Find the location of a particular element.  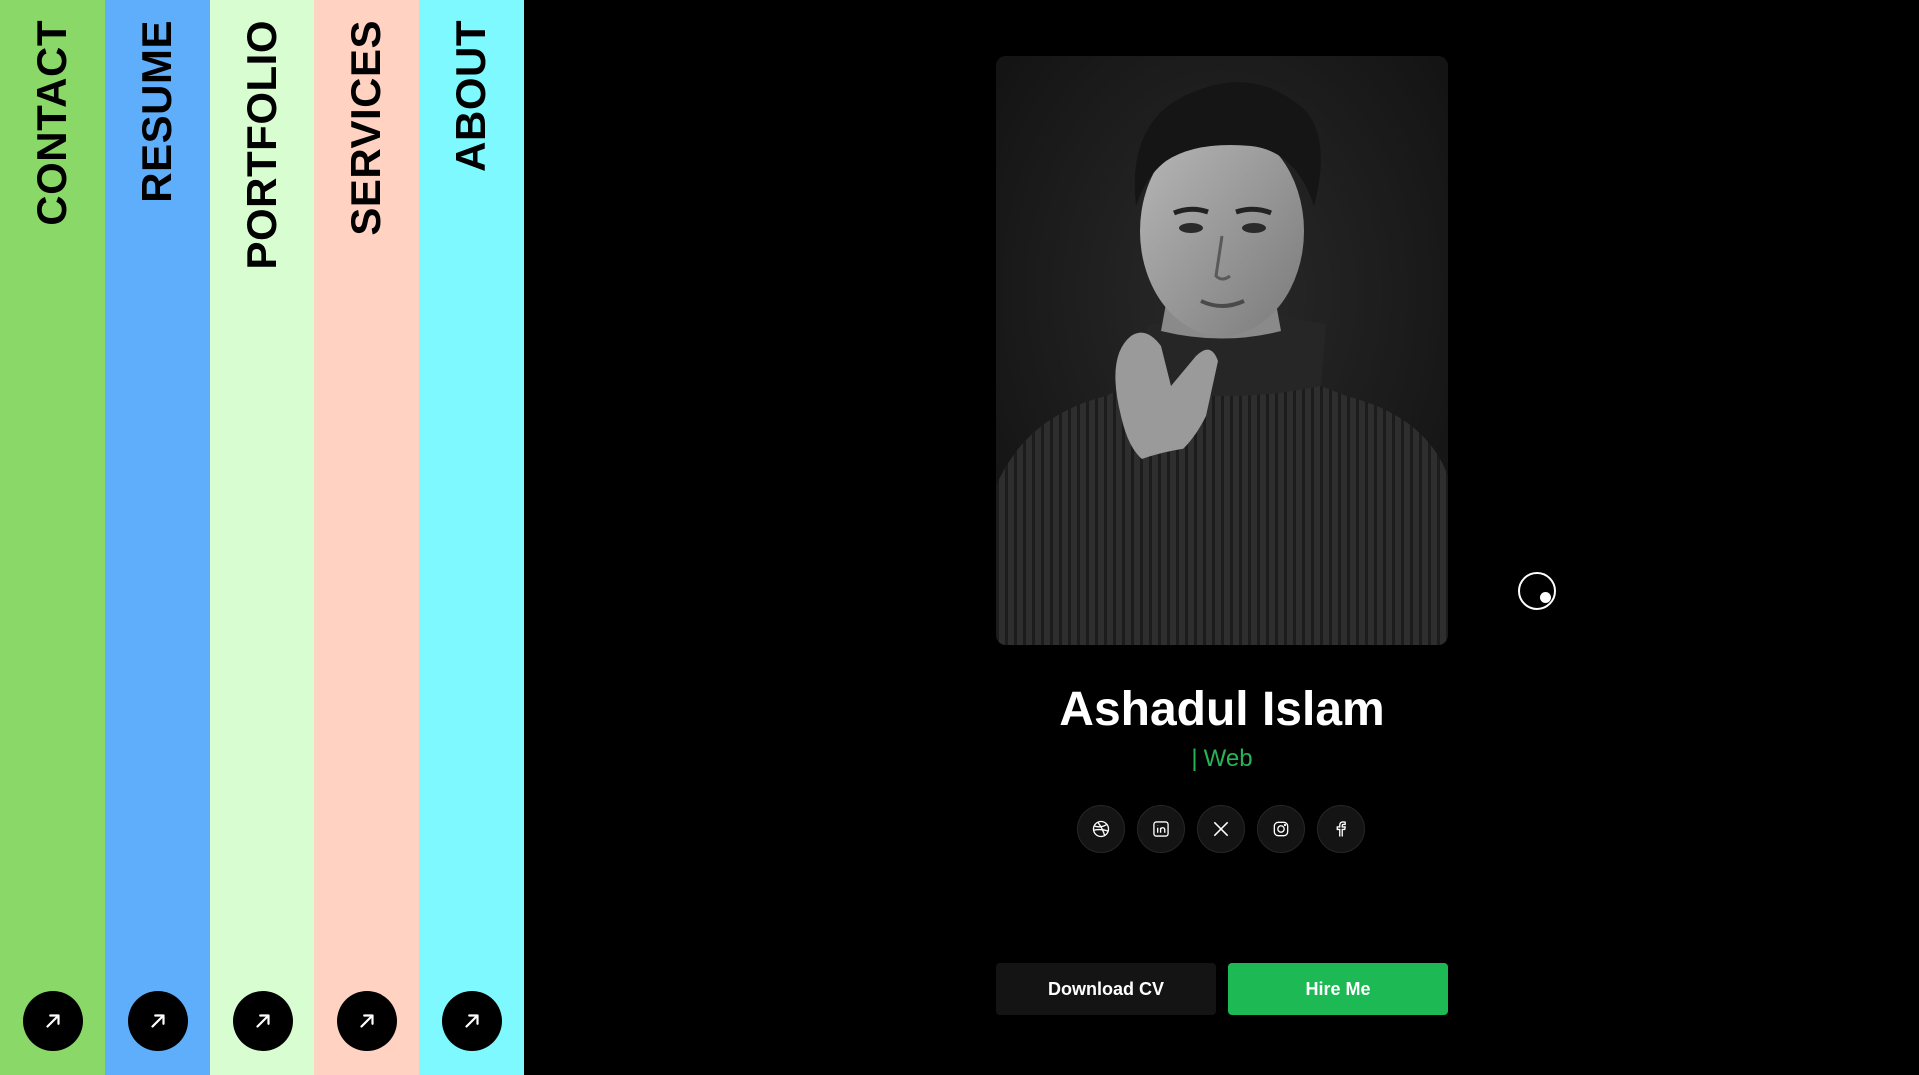

nav-column-services: SERVICES is located at coordinates (367, 537).